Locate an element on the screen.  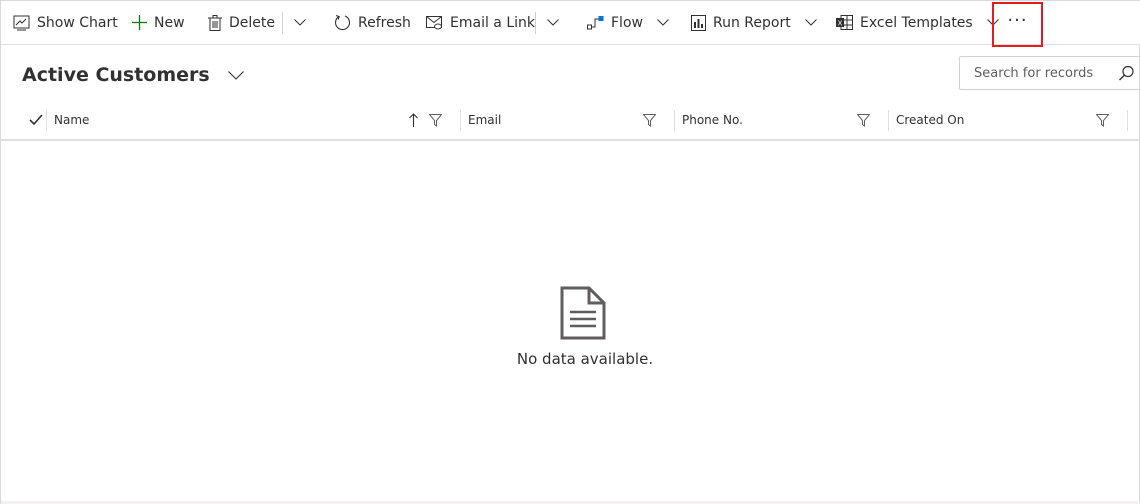
run-report-label: Run Report is located at coordinates (752, 22).